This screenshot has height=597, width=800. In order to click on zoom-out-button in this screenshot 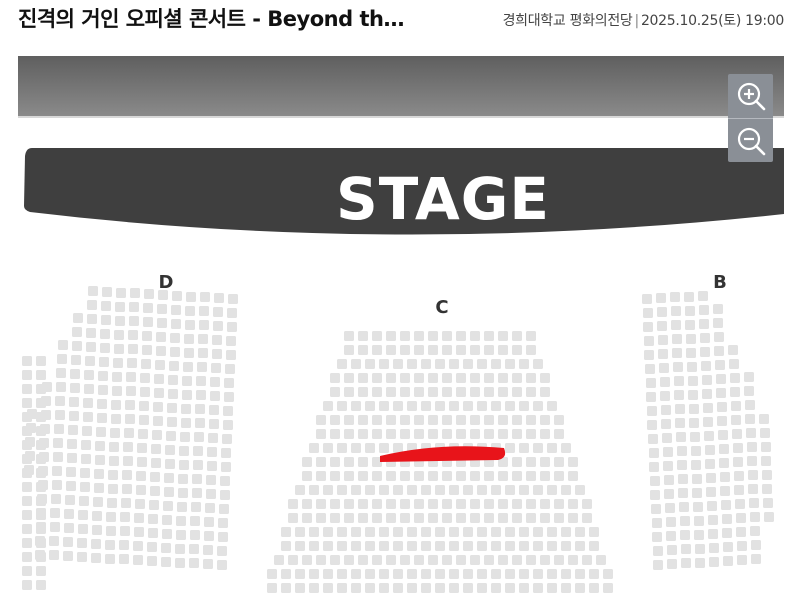, I will do `click(750, 140)`.